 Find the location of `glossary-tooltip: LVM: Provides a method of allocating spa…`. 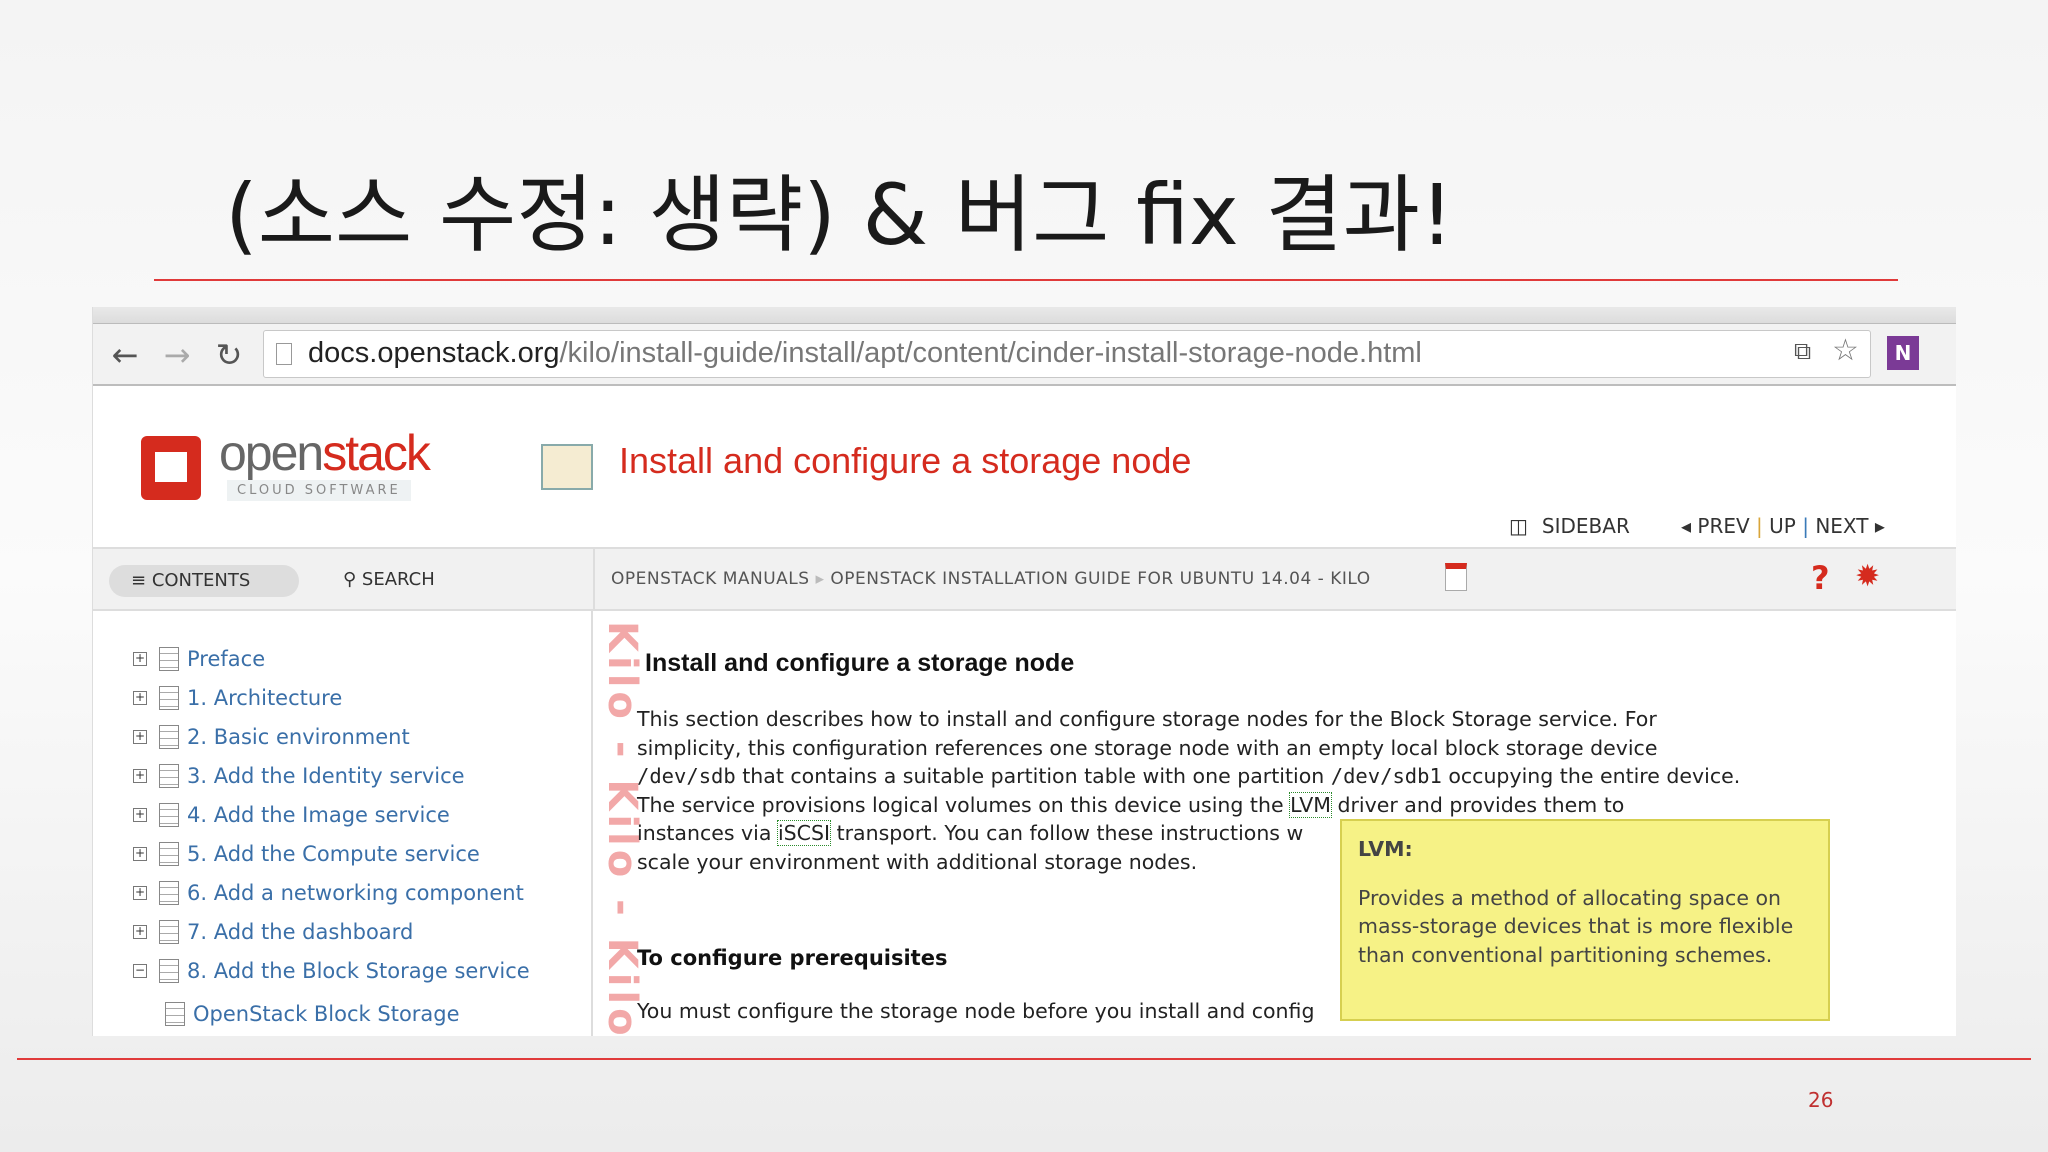

glossary-tooltip: LVM: Provides a method of allocating spa… is located at coordinates (1585, 920).